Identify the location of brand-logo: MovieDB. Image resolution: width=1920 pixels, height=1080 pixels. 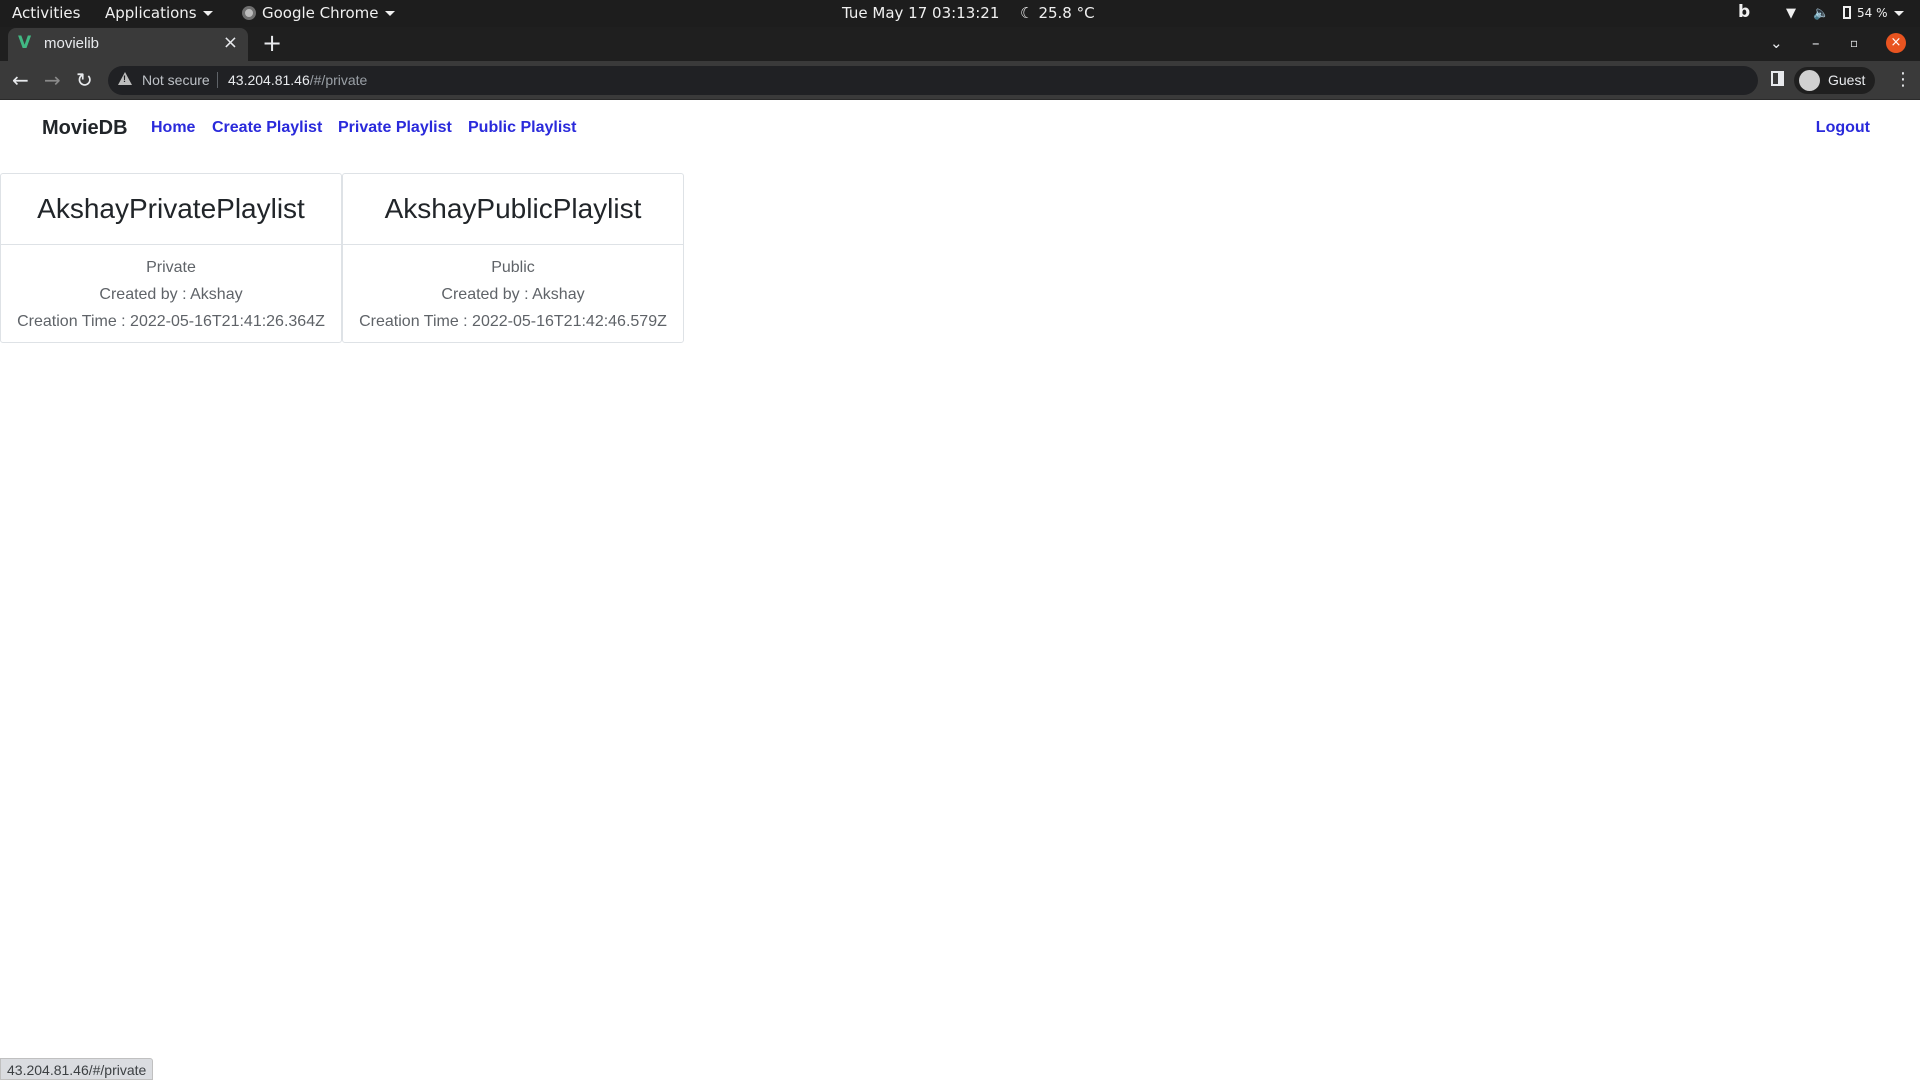
(85, 128).